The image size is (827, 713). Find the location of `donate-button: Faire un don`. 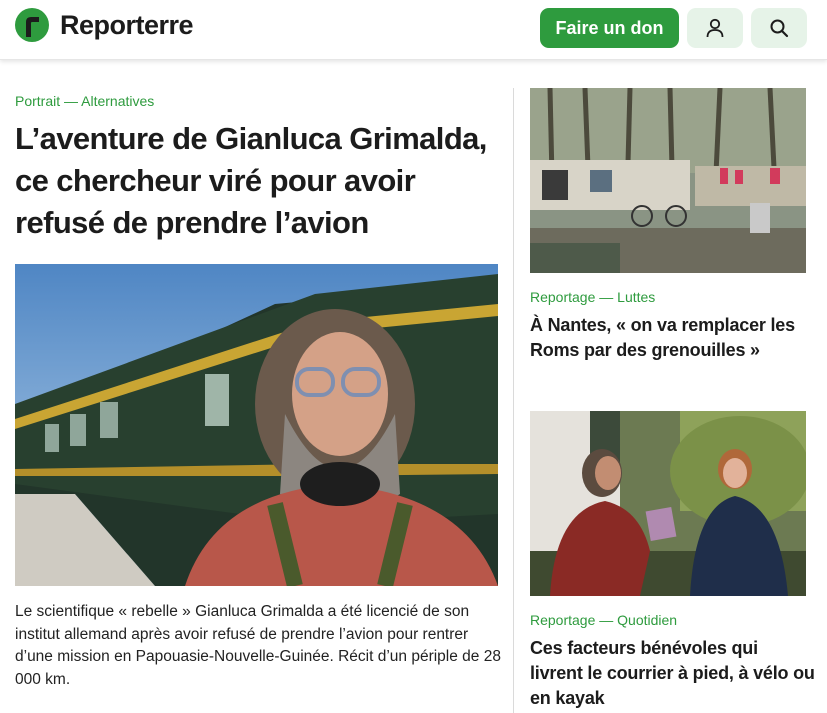

donate-button: Faire un don is located at coordinates (609, 28).